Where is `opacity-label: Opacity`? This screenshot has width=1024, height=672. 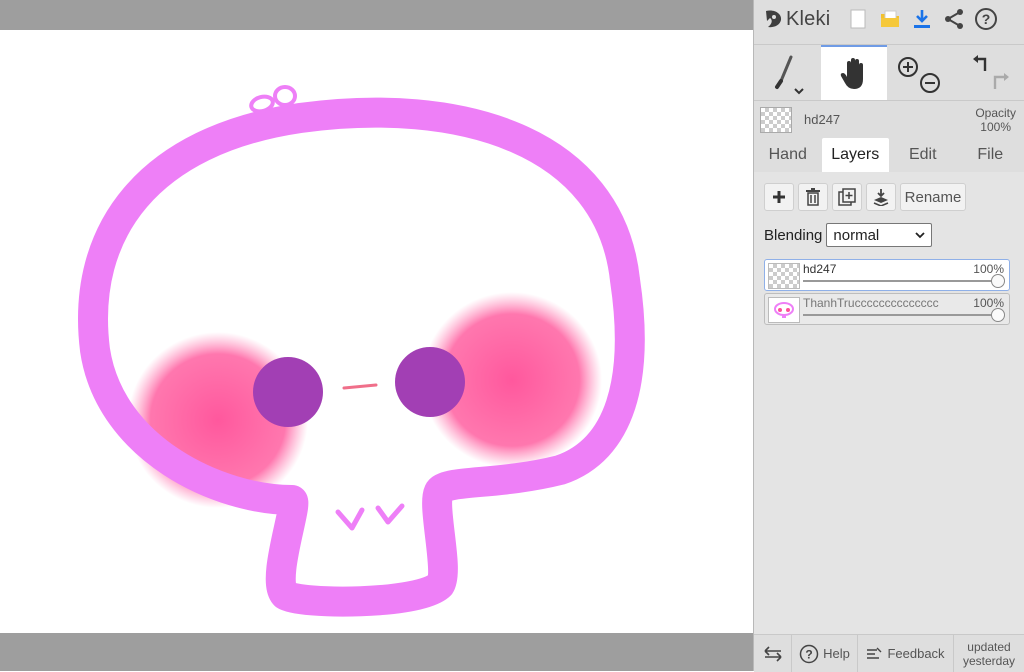 opacity-label: Opacity is located at coordinates (995, 113).